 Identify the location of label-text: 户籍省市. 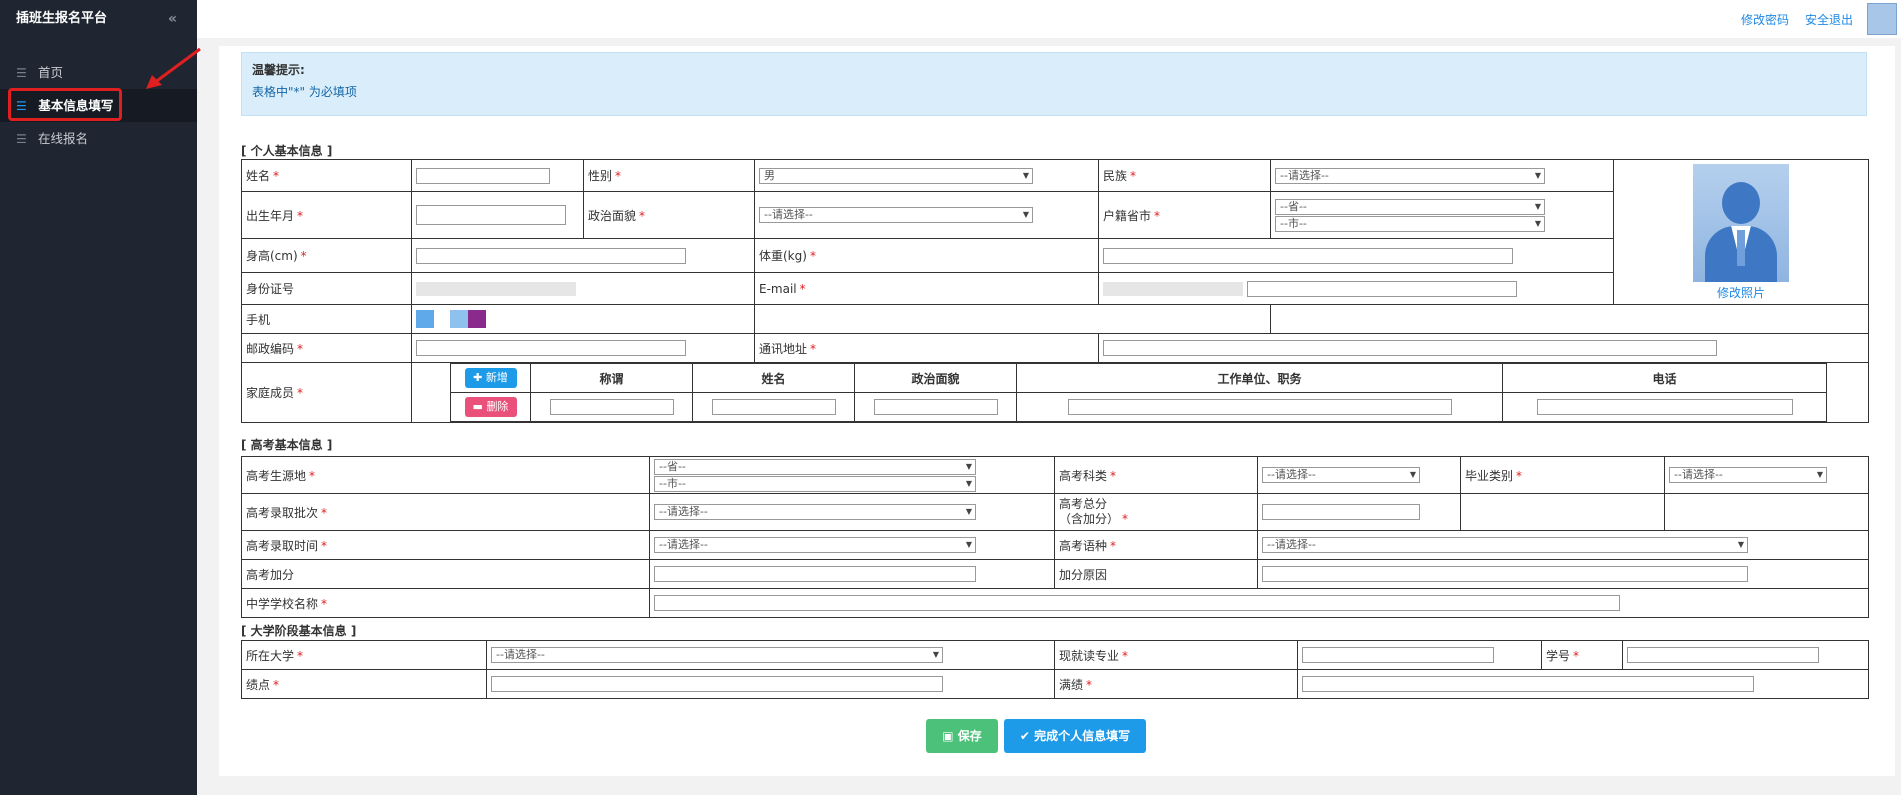
(1127, 215).